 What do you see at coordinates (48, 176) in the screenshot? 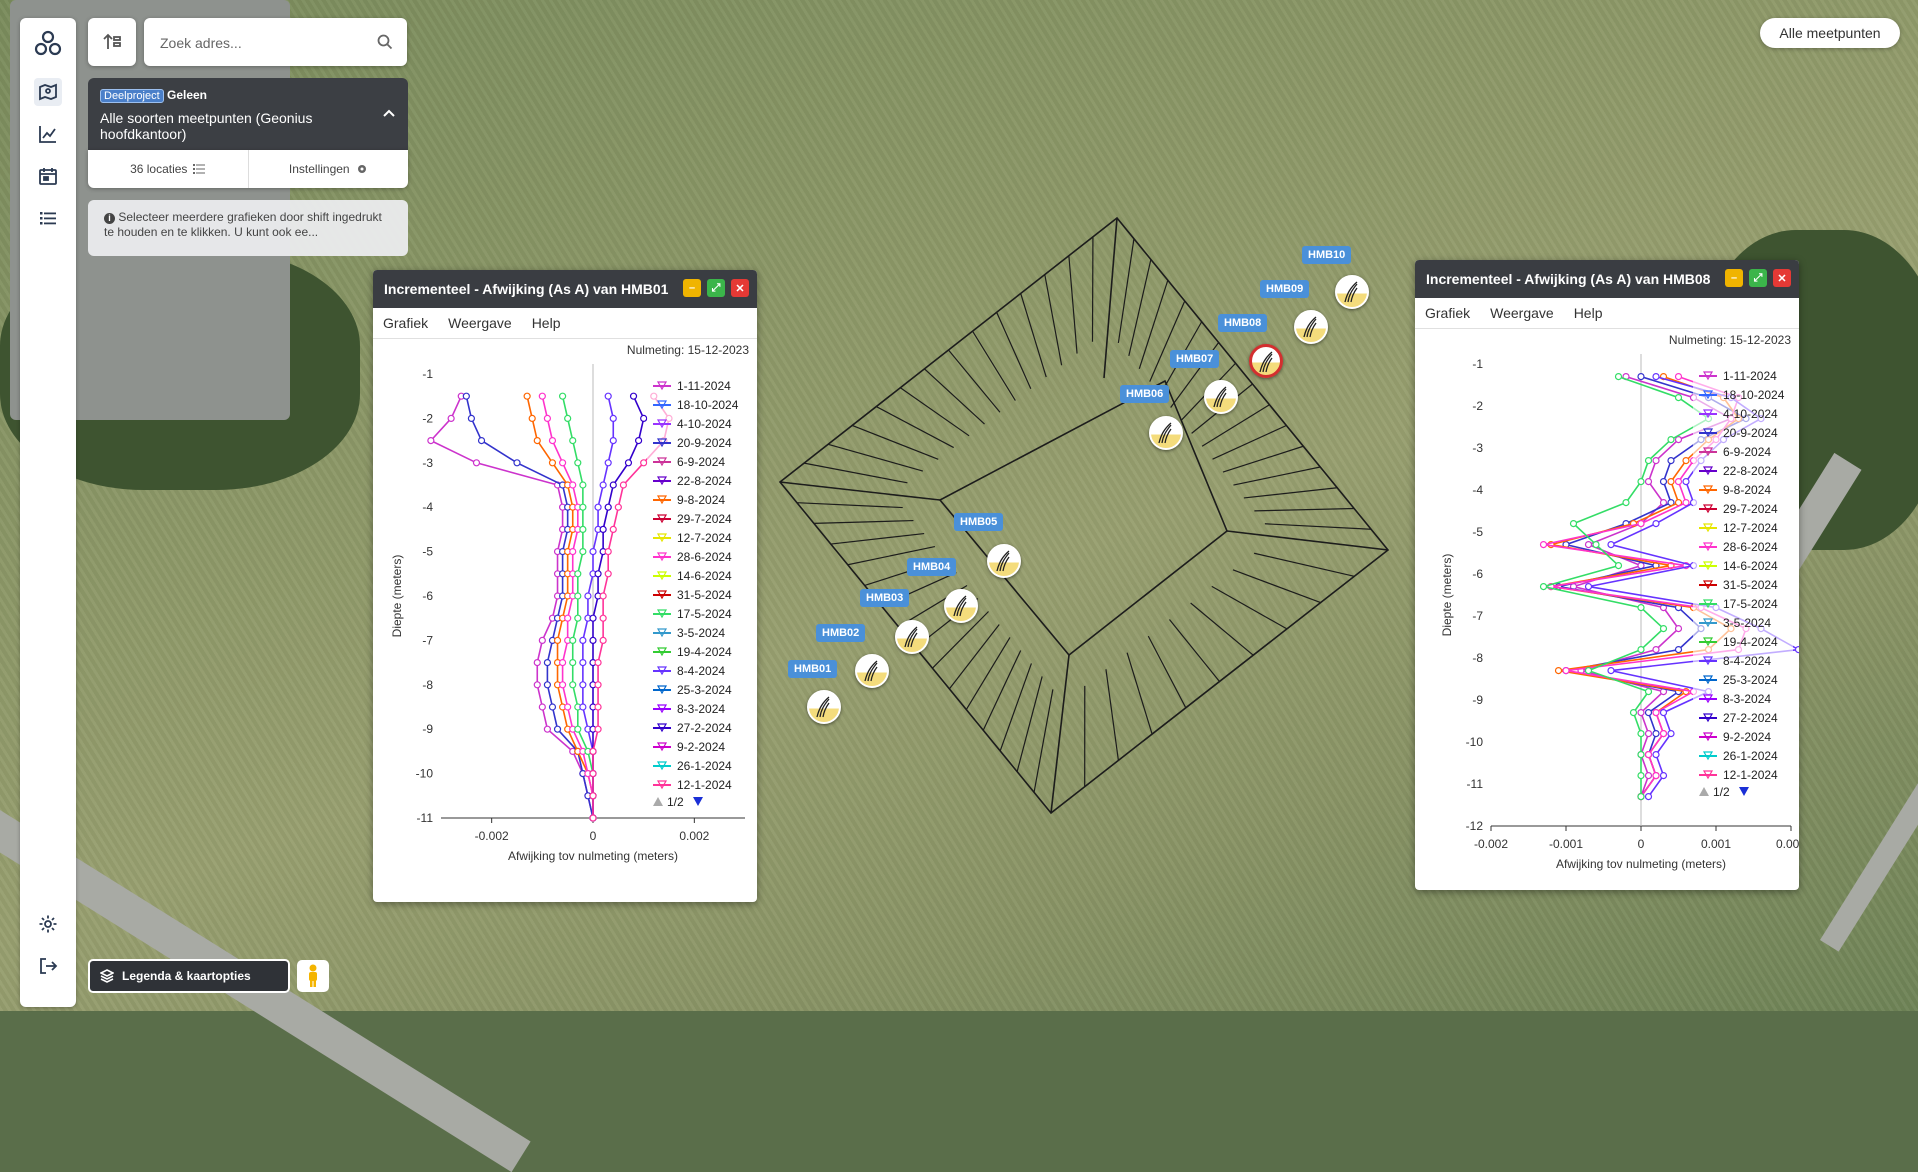
I see `calendar-icon` at bounding box center [48, 176].